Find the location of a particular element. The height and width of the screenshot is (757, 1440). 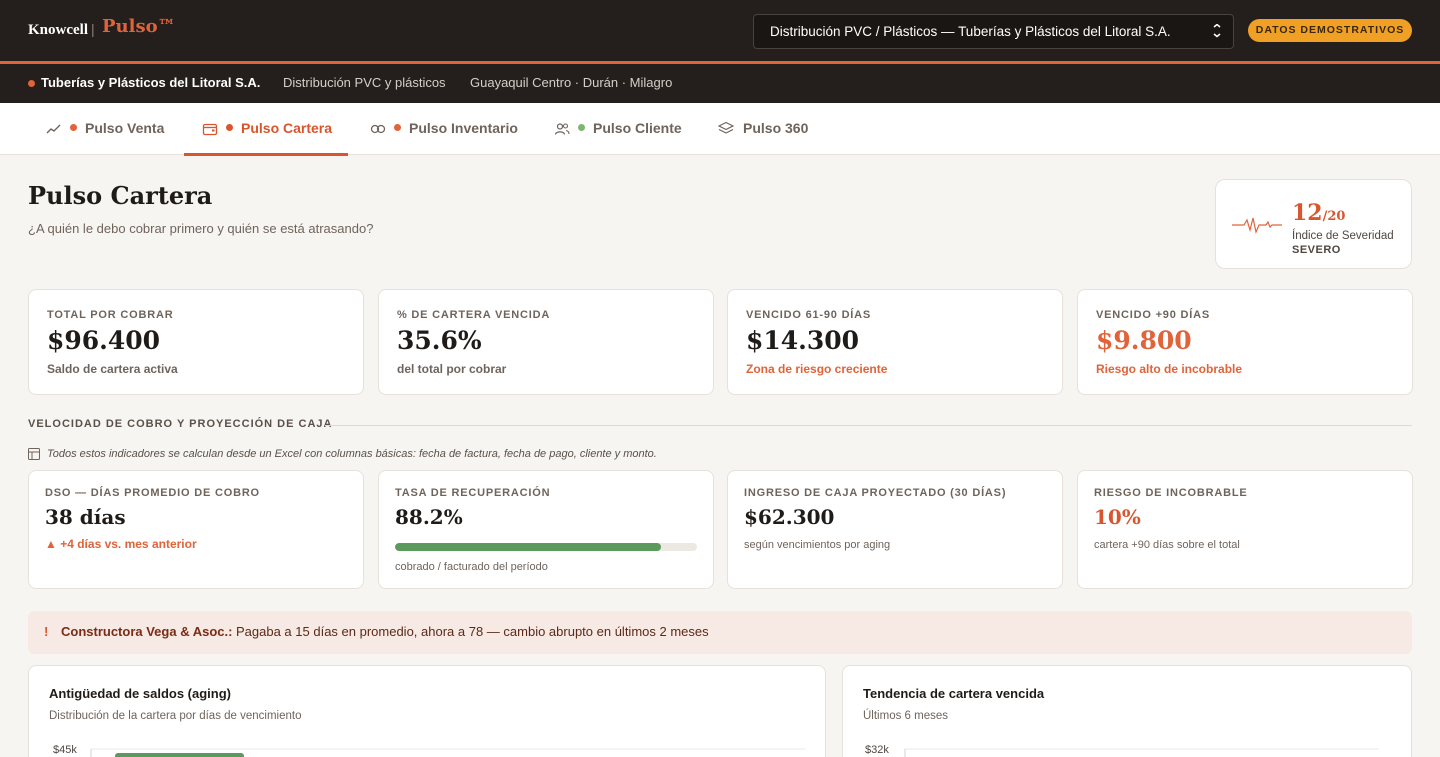

company-name: Tuberías y Plásticos del Litoral S.A. is located at coordinates (151, 82).